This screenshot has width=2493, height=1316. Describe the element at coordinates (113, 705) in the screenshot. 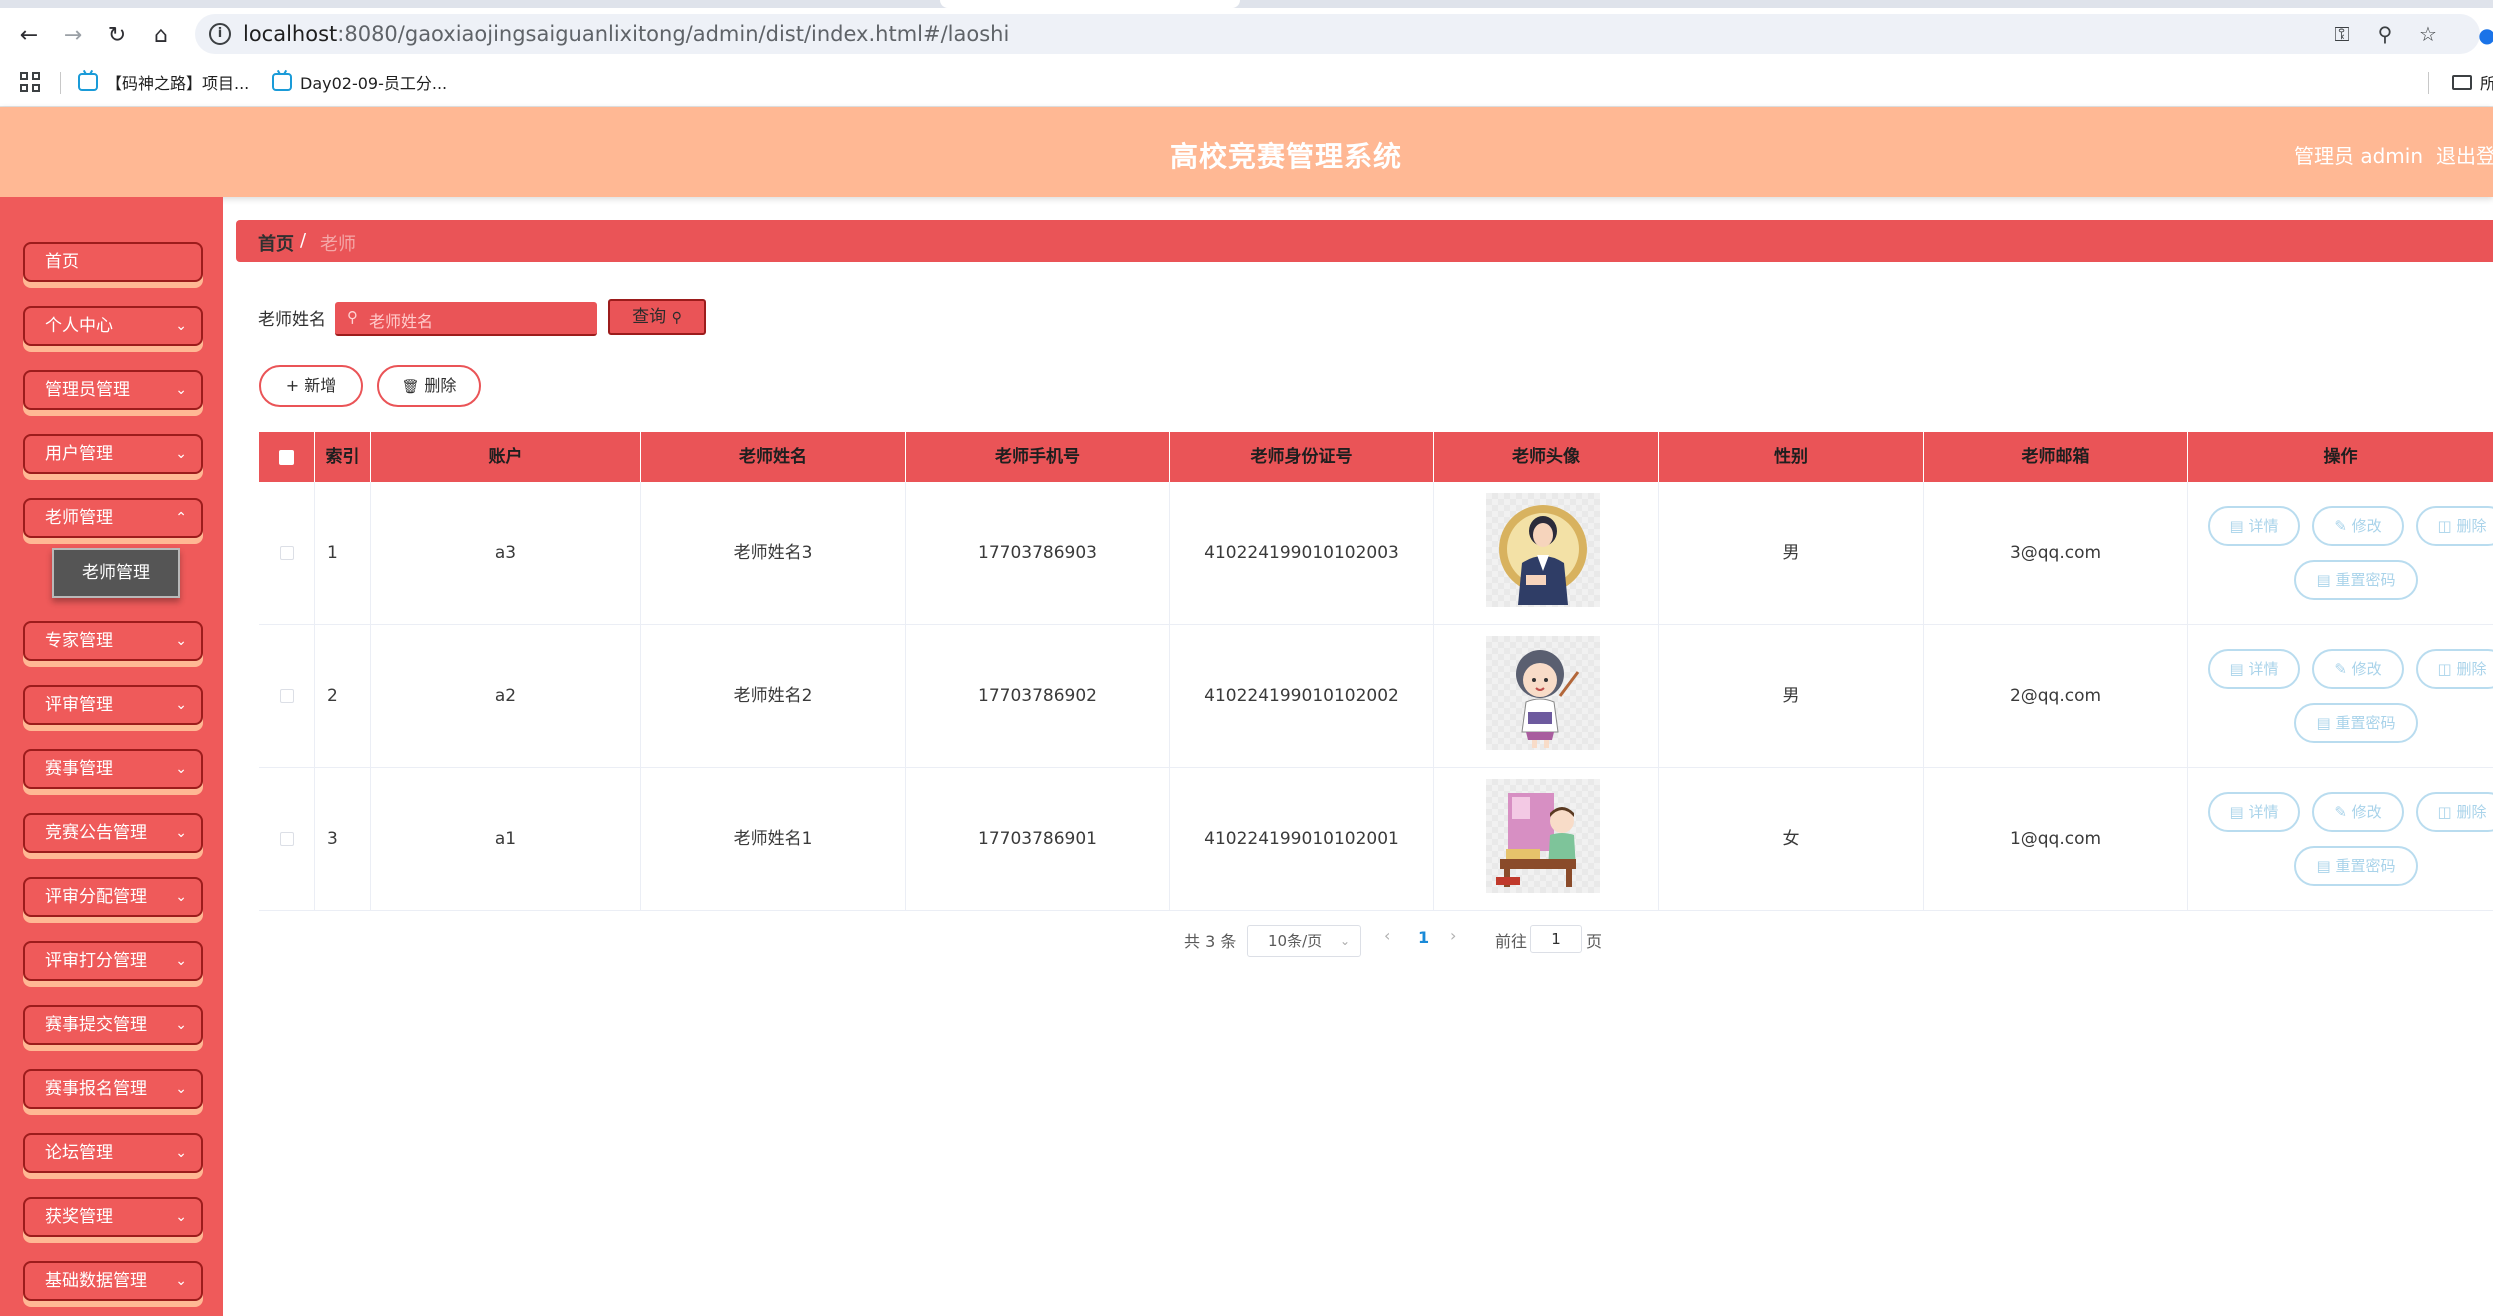

I see `sidebar-item-review-management: 评审管理 ⌄` at that location.